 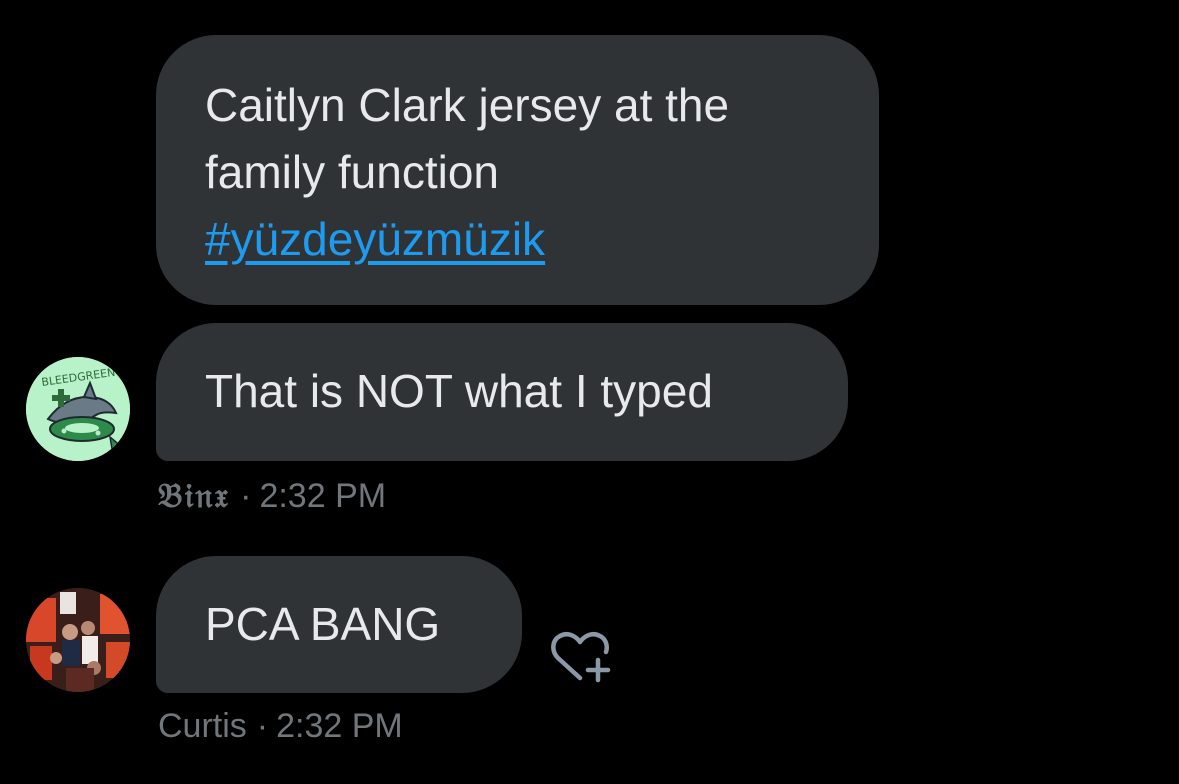 What do you see at coordinates (194, 496) in the screenshot?
I see `sender-name: 𝔅𝔦𝔫𝔵` at bounding box center [194, 496].